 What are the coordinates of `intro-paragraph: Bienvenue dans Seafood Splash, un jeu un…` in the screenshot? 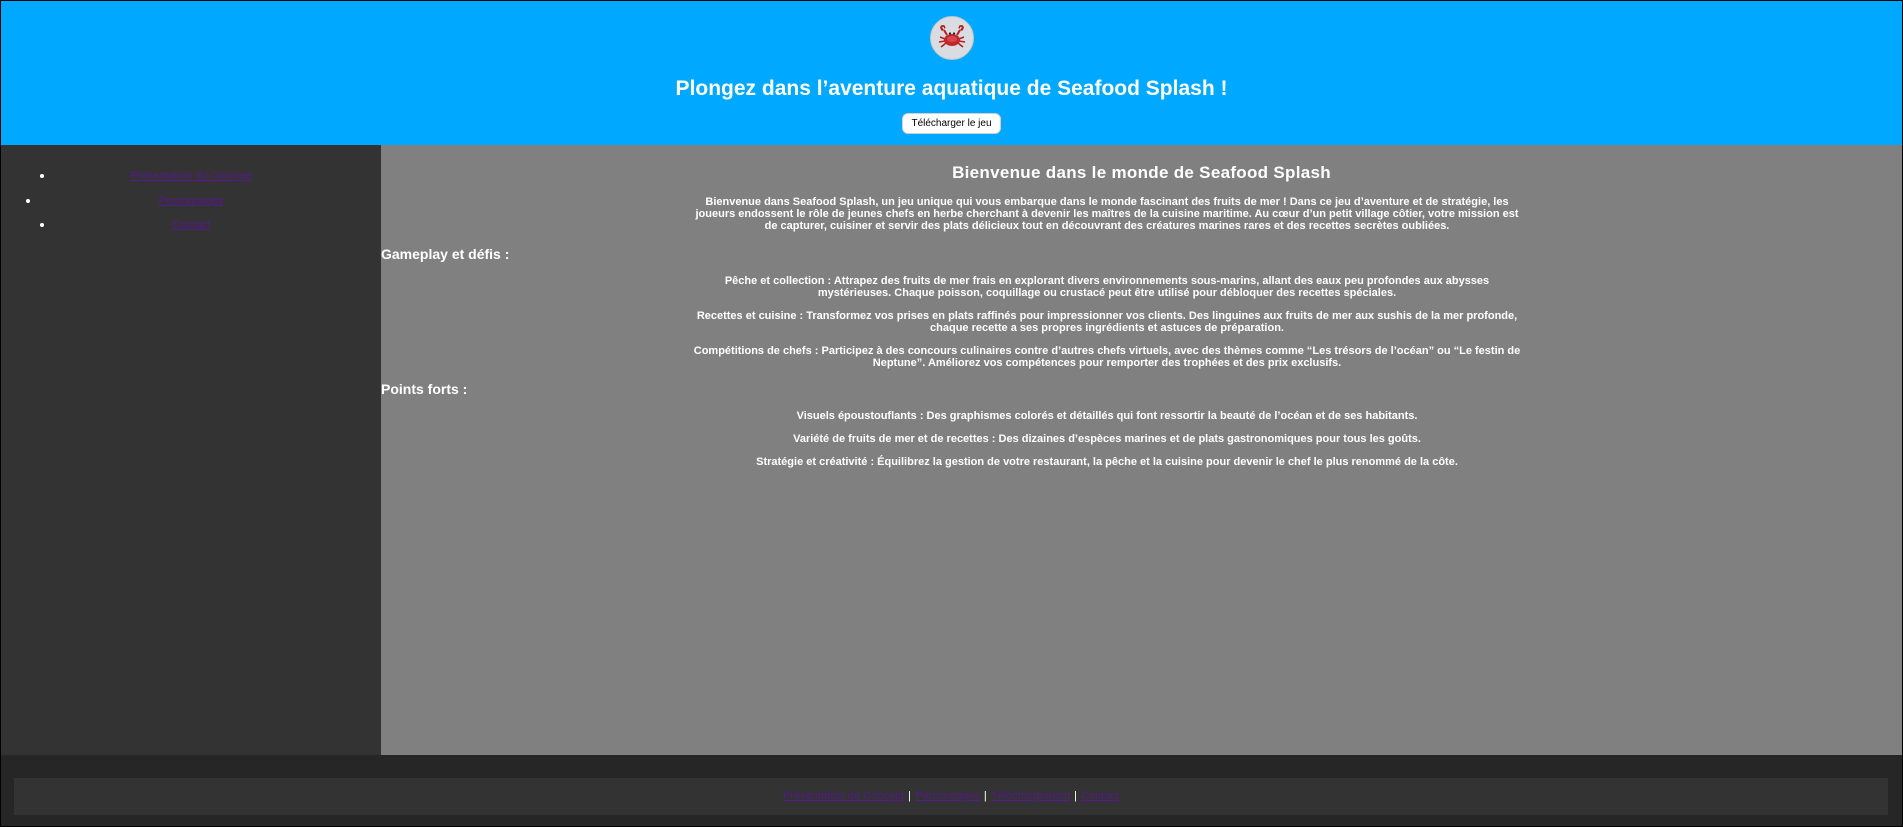 It's located at (1107, 214).